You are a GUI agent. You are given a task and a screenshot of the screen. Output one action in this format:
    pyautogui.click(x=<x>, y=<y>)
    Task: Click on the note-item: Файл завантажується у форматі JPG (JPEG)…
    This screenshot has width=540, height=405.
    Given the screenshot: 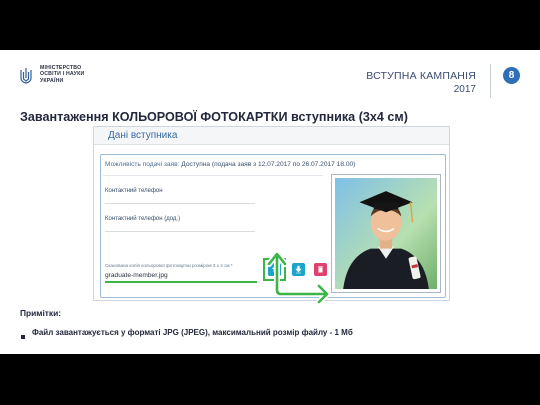 What is the action you would take?
    pyautogui.click(x=192, y=332)
    